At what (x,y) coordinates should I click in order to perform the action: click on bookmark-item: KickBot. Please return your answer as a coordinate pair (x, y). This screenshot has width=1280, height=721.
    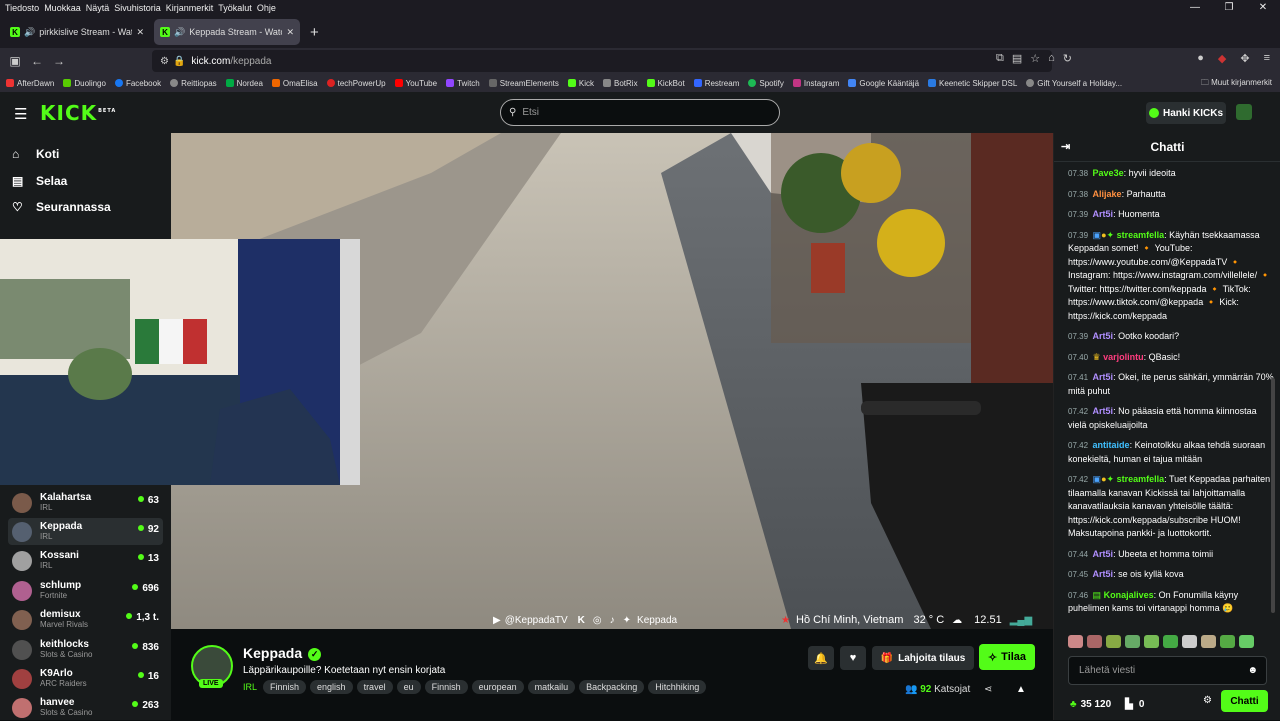
    Looking at the image, I should click on (665, 83).